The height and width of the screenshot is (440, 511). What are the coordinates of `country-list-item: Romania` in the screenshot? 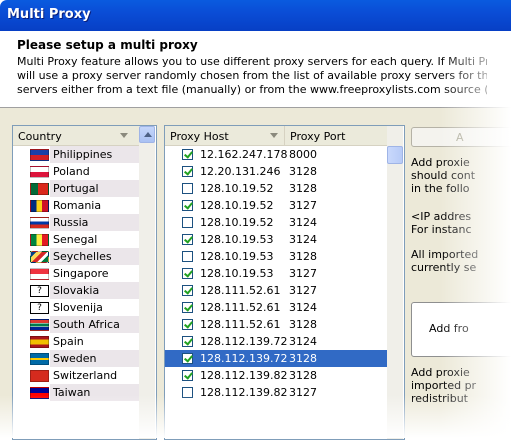 It's located at (76, 205).